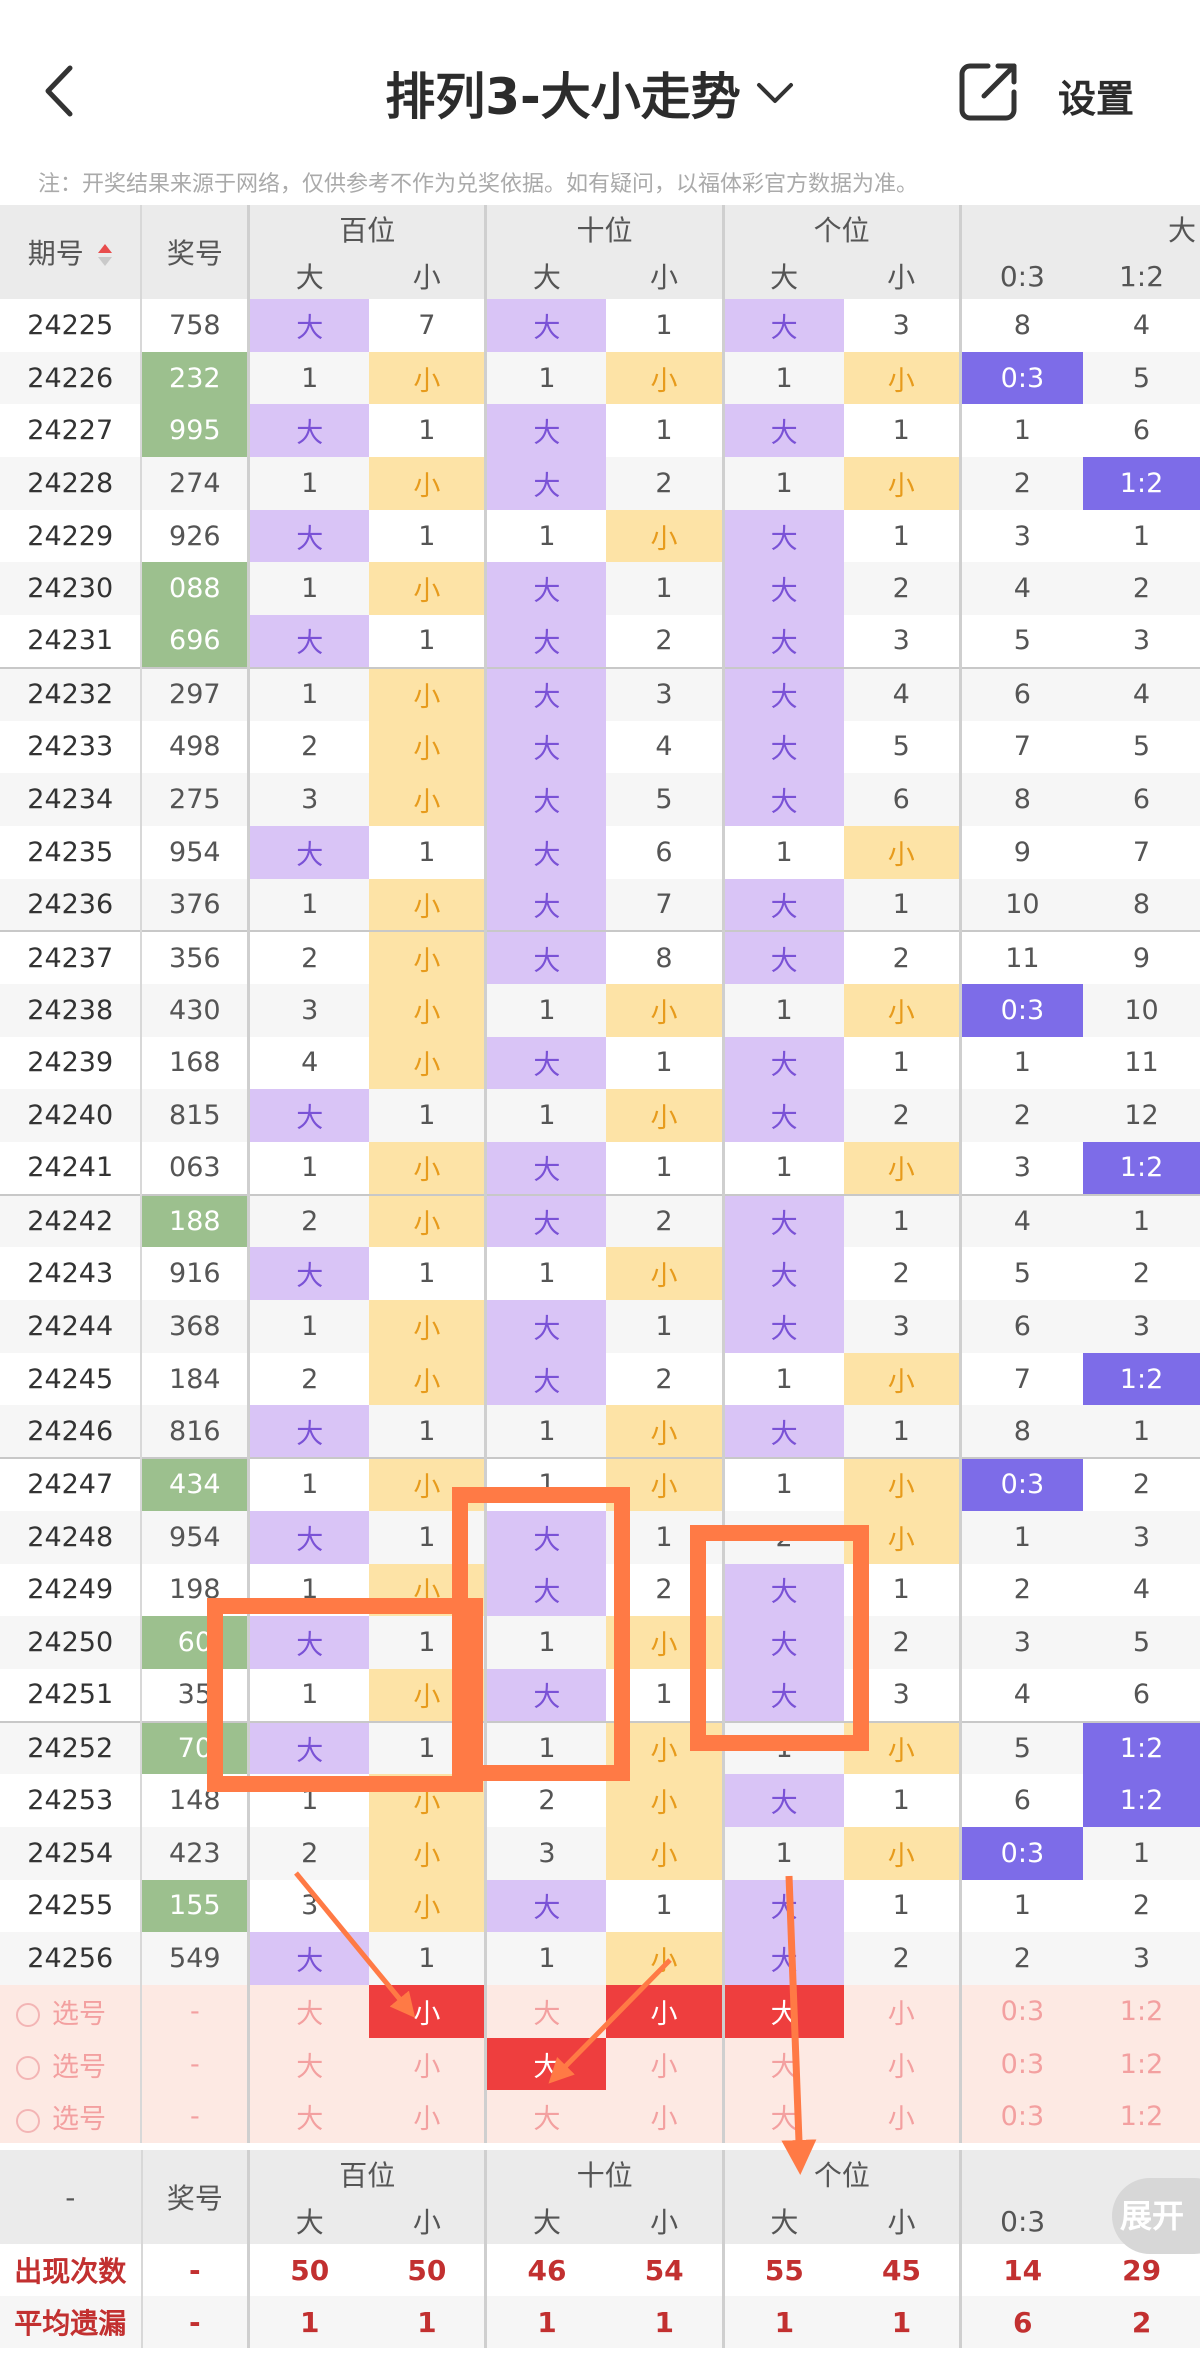  I want to click on hundreds-big-cell: 大, so click(308, 325).